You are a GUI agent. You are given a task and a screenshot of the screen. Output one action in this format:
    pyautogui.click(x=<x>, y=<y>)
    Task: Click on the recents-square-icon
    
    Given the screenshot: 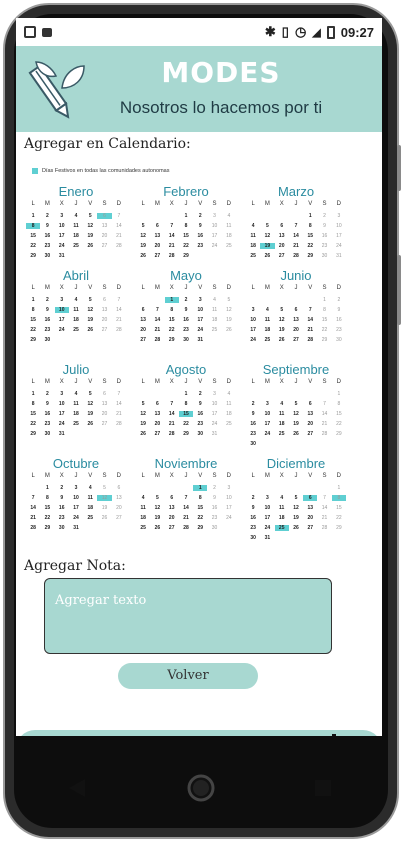 What is the action you would take?
    pyautogui.click(x=323, y=788)
    